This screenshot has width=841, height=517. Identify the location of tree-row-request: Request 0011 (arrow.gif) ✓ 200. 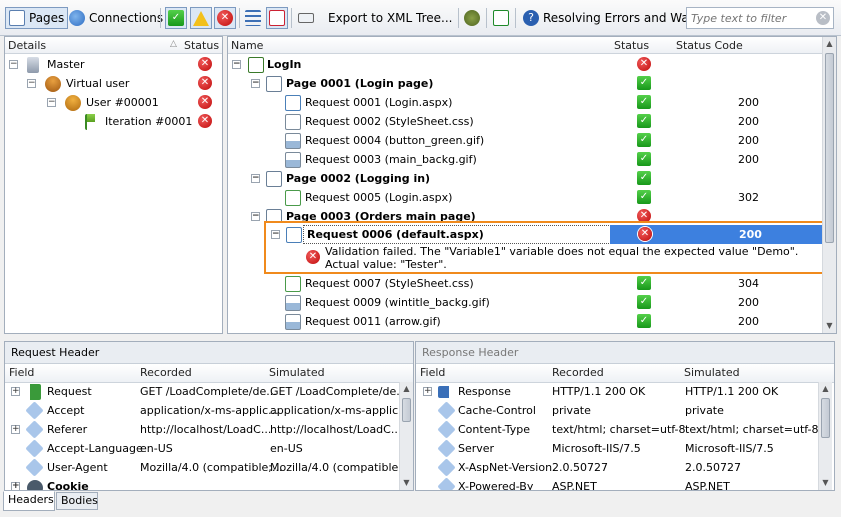
(525, 321).